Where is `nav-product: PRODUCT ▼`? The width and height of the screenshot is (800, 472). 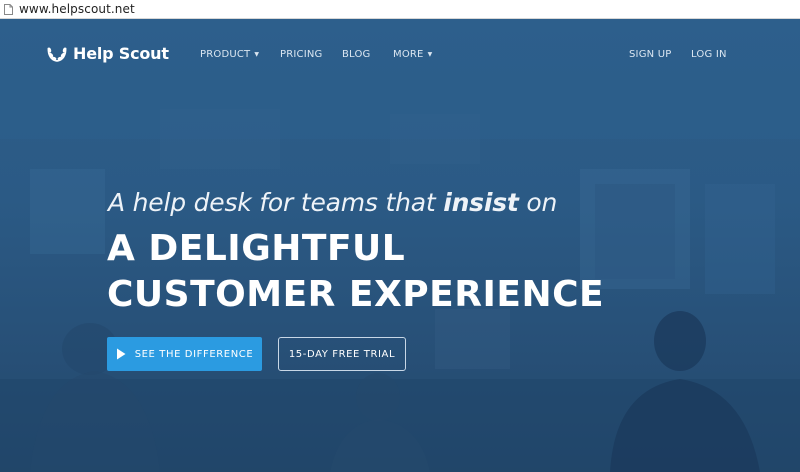
nav-product: PRODUCT ▼ is located at coordinates (229, 54).